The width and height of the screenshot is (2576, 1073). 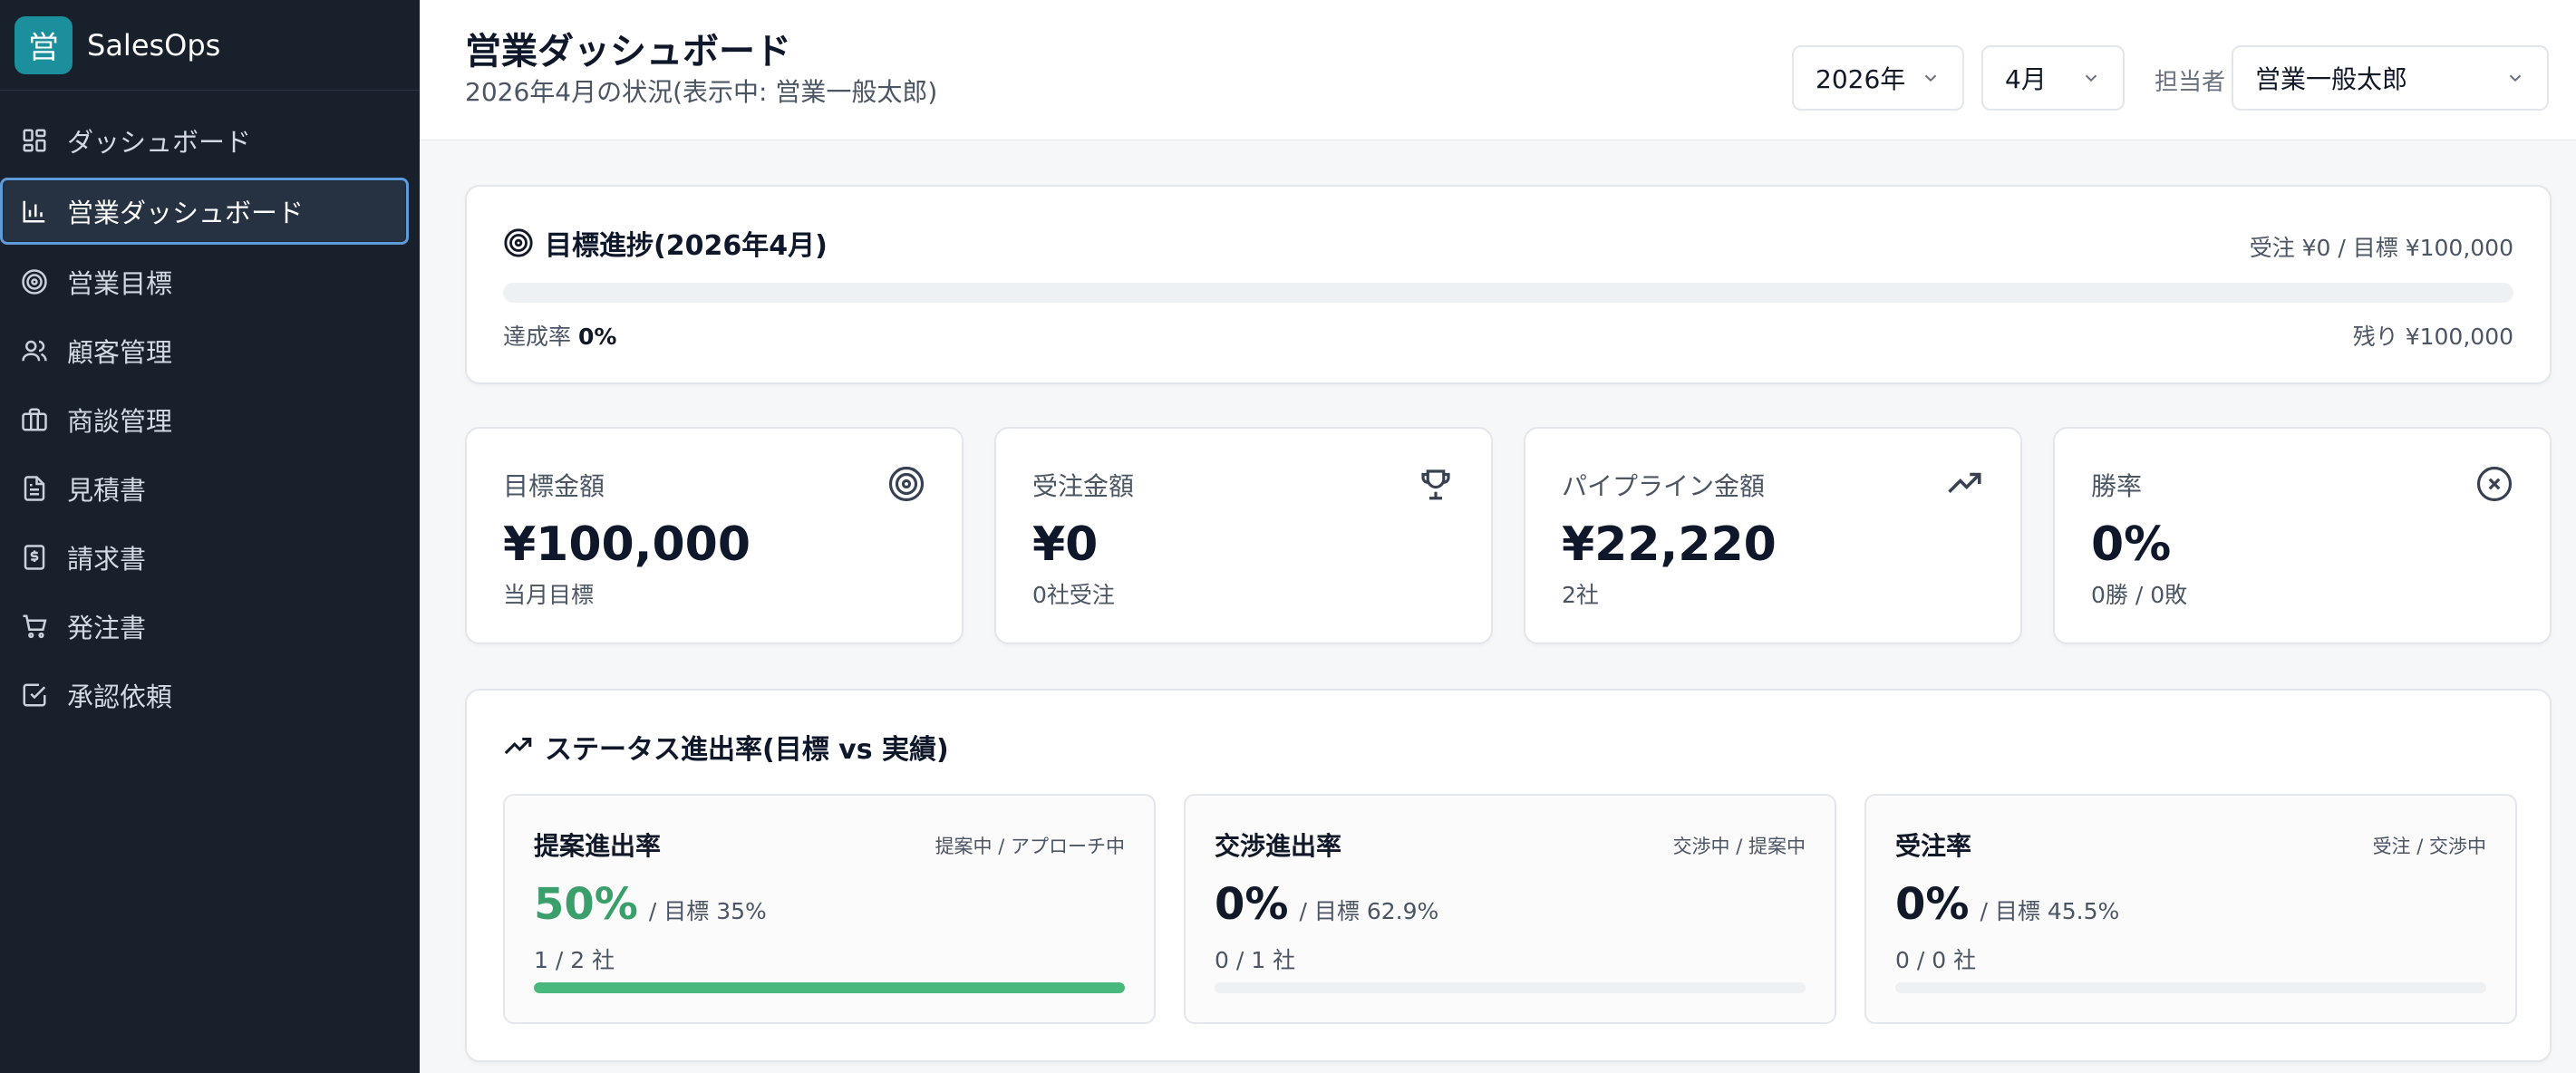 What do you see at coordinates (1435, 484) in the screenshot?
I see `trophy-icon` at bounding box center [1435, 484].